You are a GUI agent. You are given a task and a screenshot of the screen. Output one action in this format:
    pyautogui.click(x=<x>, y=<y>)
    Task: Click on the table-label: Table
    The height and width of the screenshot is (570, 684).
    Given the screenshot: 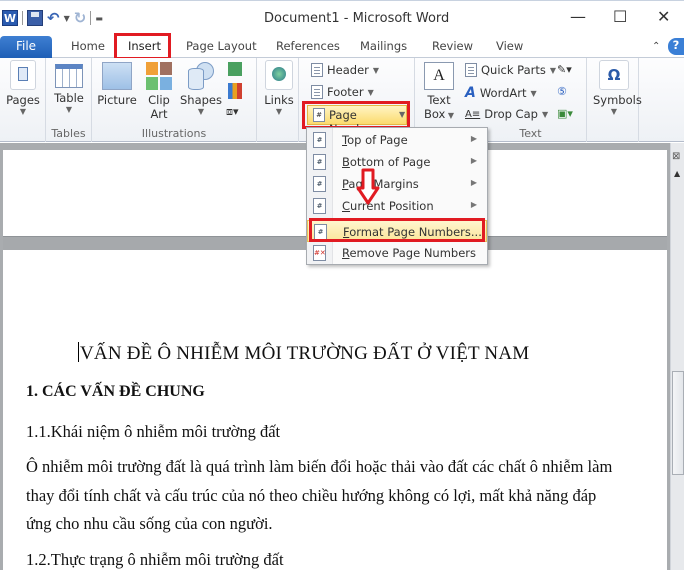 What is the action you would take?
    pyautogui.click(x=69, y=98)
    